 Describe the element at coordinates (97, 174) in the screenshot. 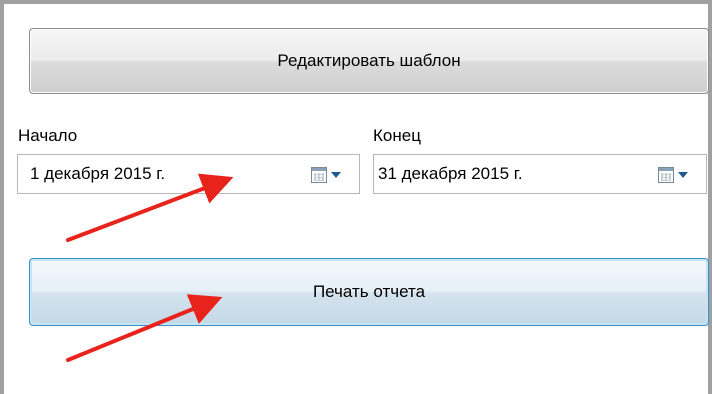

I see `start-date-value: 1 декабря 2015 г.` at that location.